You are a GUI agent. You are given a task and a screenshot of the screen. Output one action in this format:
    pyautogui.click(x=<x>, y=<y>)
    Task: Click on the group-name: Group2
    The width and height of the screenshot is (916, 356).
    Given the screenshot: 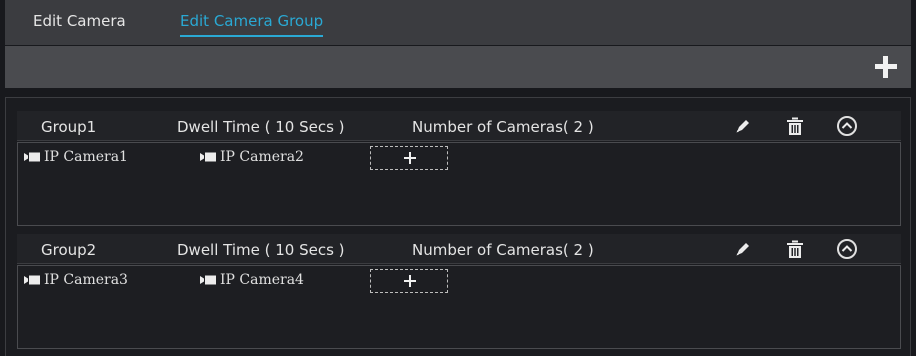 What is the action you would take?
    pyautogui.click(x=69, y=250)
    